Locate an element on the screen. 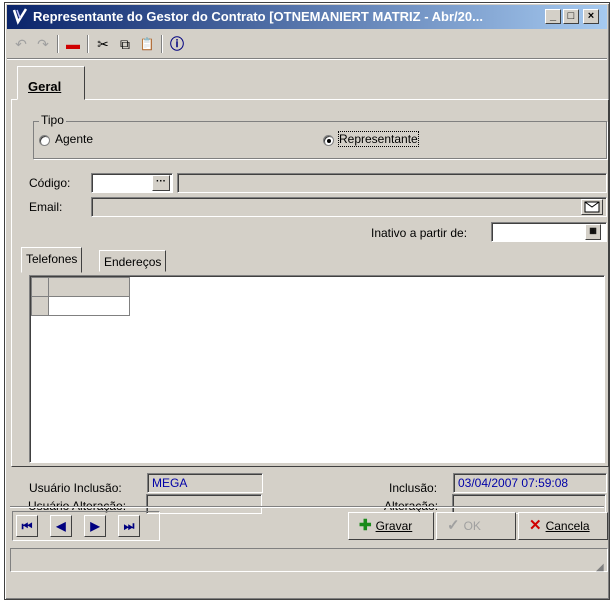 The image size is (612, 602). tab-telefones: Telefones is located at coordinates (52, 260).